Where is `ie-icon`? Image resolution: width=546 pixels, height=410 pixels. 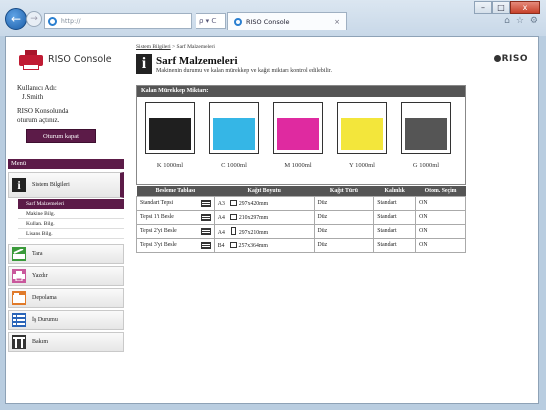 ie-icon is located at coordinates (52, 21).